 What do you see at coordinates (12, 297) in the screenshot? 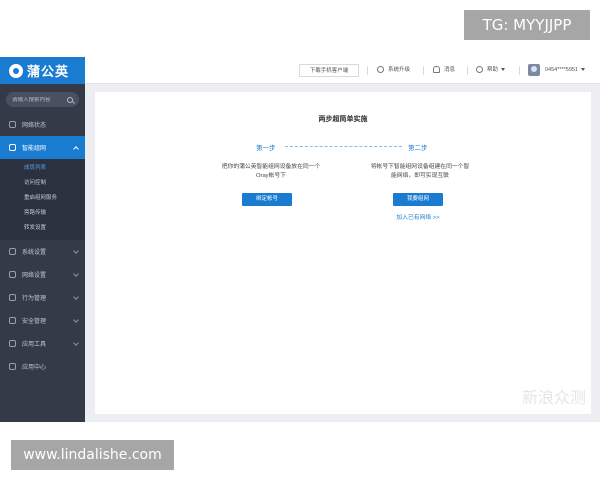
I see `behavior-icon` at bounding box center [12, 297].